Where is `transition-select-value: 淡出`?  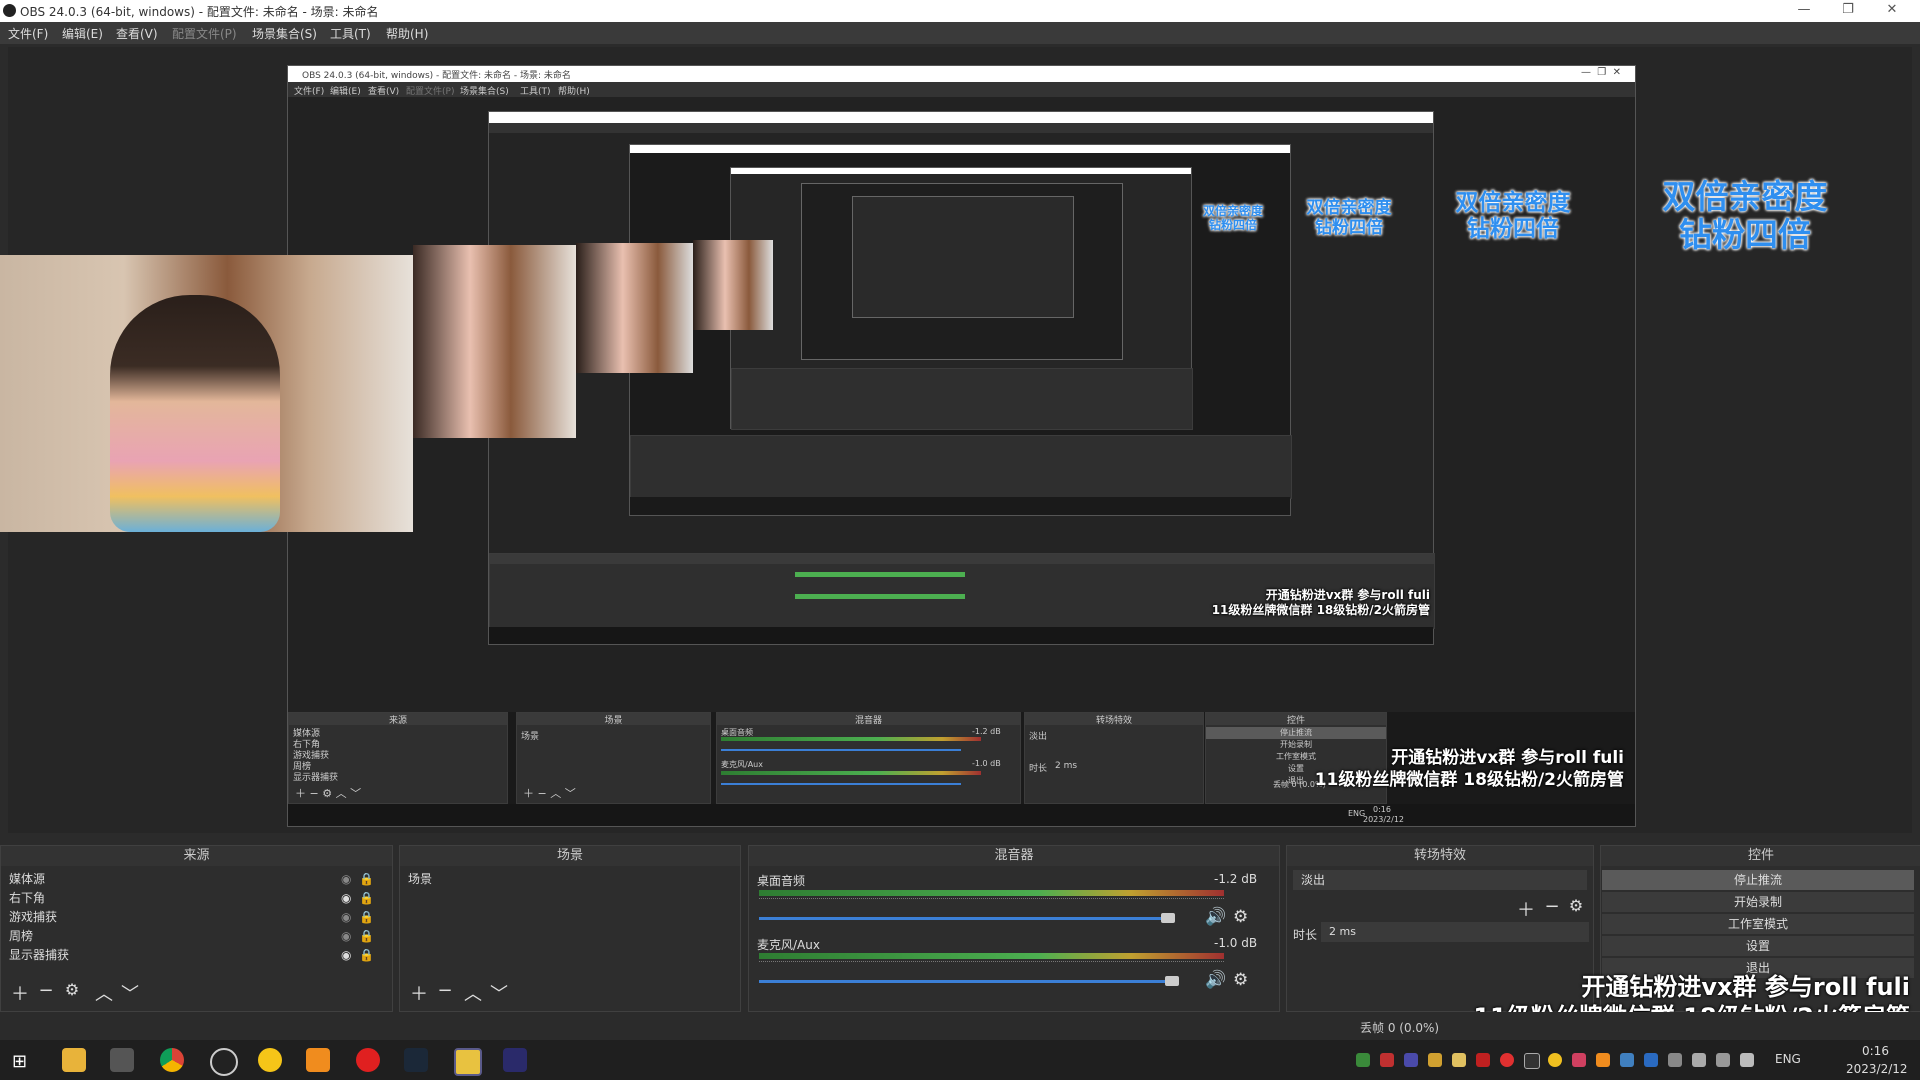
transition-select-value: 淡出 is located at coordinates (1313, 880).